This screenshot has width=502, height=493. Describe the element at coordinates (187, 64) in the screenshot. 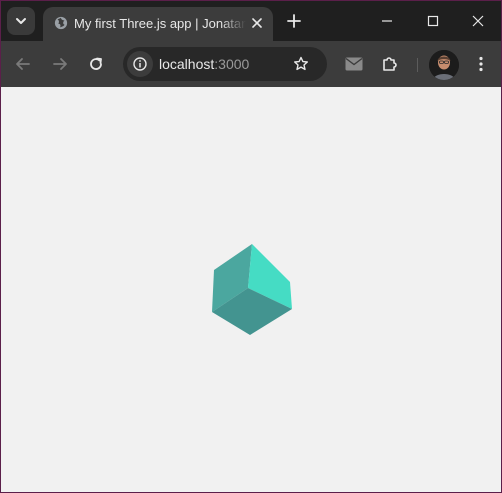

I see `url-host: localhost` at that location.